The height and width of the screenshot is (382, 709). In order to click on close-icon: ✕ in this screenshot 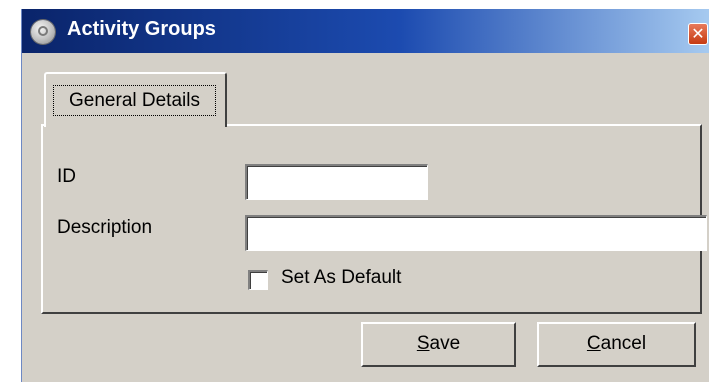, I will do `click(698, 34)`.